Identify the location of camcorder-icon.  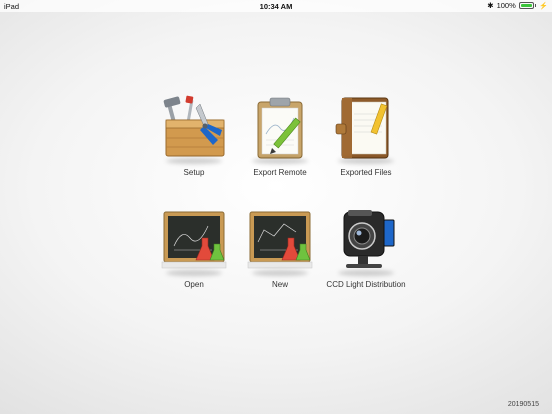
(366, 239).